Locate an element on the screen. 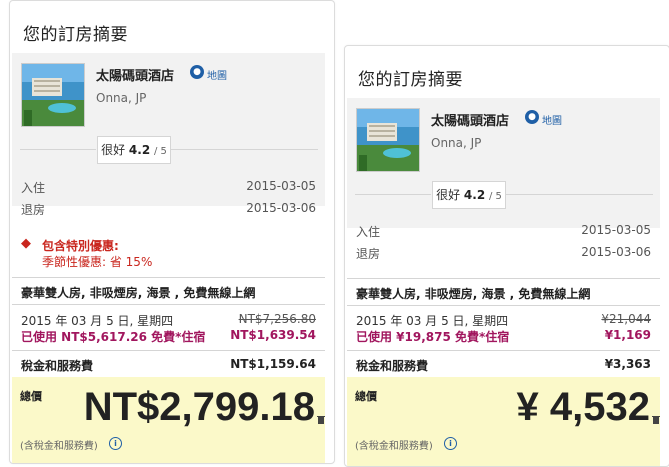 Image resolution: width=669 pixels, height=467 pixels. total-amount: ¥ 4,532 is located at coordinates (583, 407).